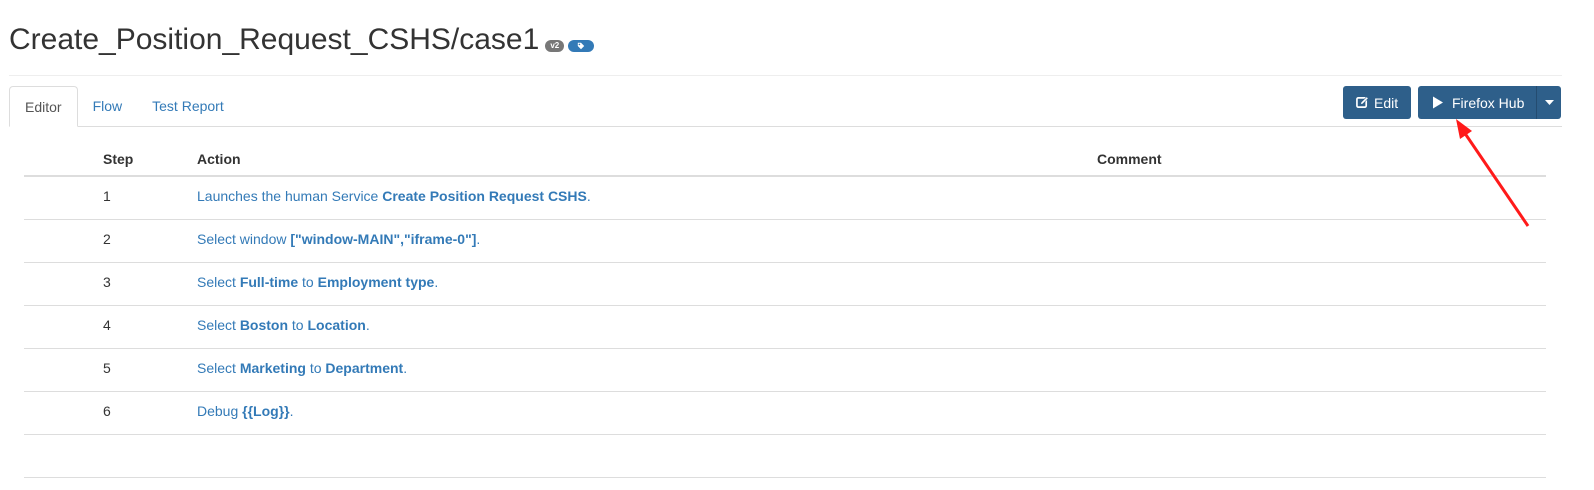  I want to click on title-row: Create_Position_Request_CSHS/case1 v2, so click(302, 40).